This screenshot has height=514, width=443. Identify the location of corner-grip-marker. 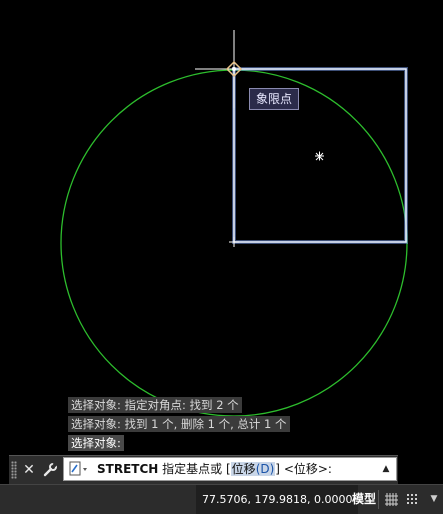
(234, 242).